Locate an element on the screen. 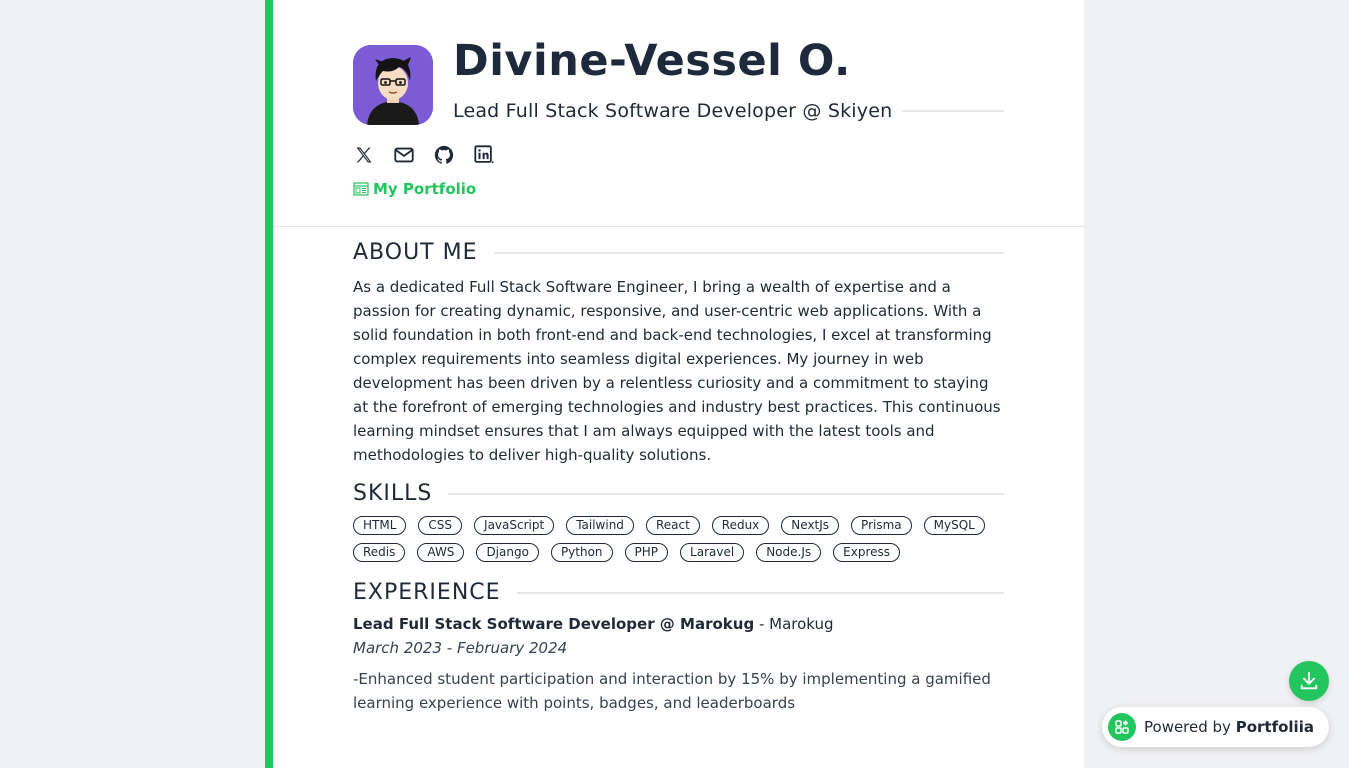 The width and height of the screenshot is (1349, 768). portfolio-link: My Portfolio is located at coordinates (414, 189).